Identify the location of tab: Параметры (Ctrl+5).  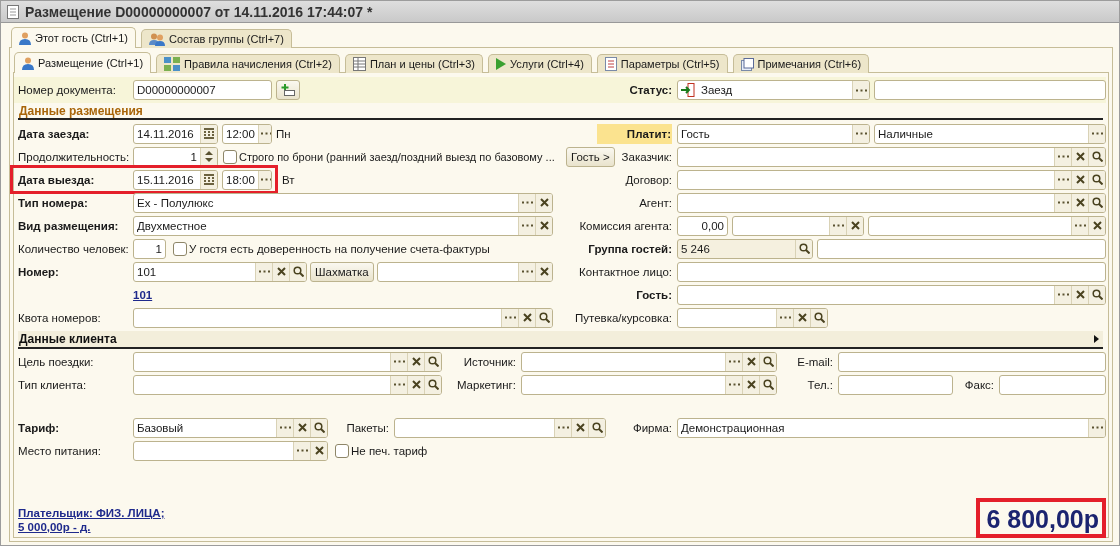
(662, 63).